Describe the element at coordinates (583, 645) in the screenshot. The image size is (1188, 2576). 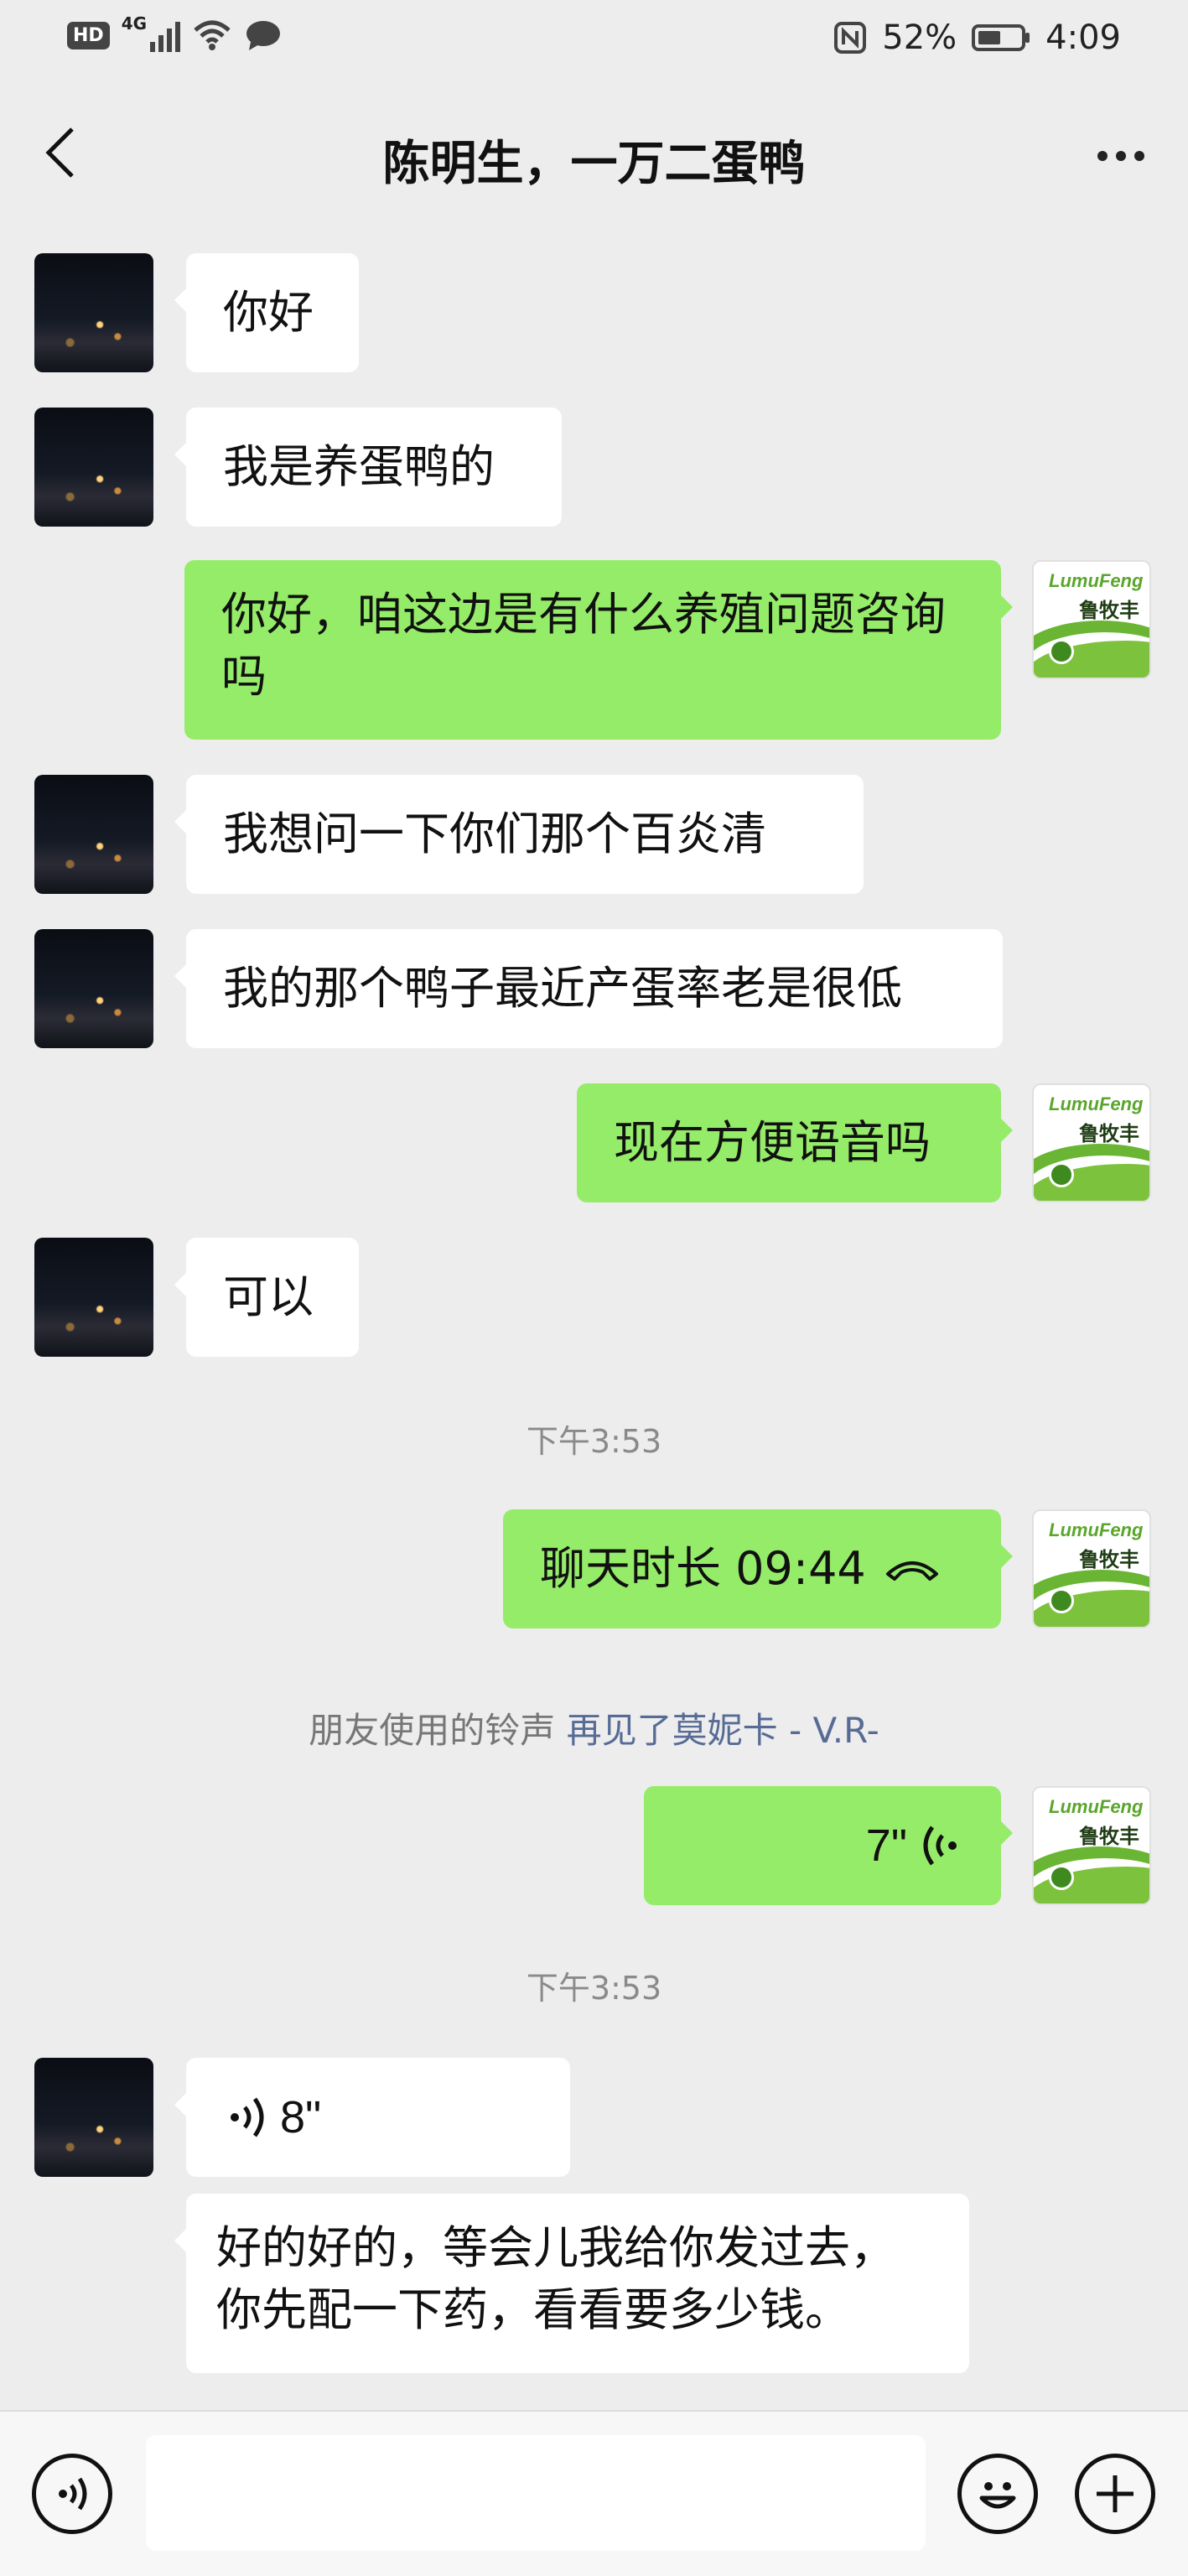
I see `message-text: 你好，咱这边是有什么养殖问题咨询吗` at that location.